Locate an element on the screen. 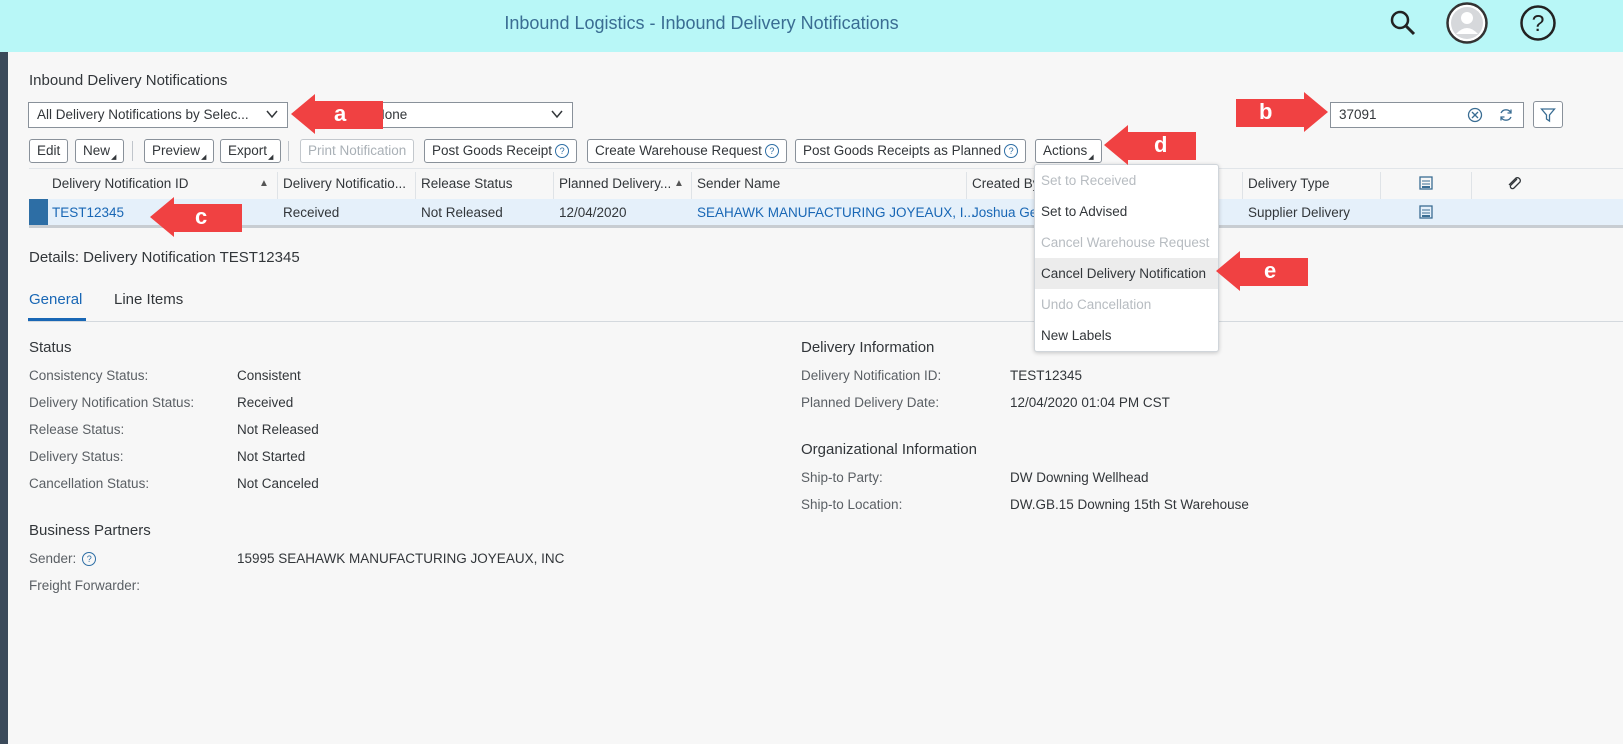  post-goods-receipt-button: Post Goods Receipt? is located at coordinates (501, 151).